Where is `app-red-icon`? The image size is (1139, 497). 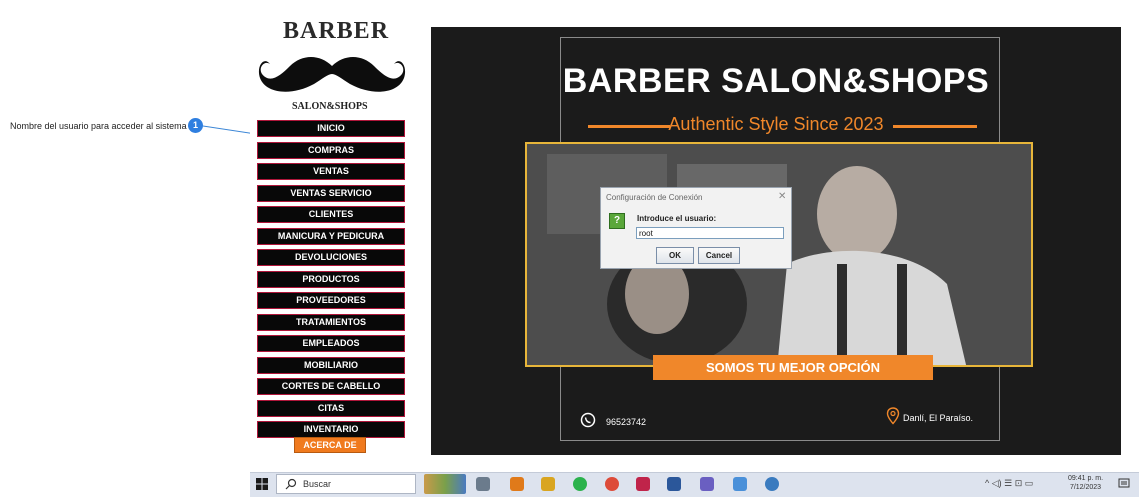
app-red-icon is located at coordinates (643, 484).